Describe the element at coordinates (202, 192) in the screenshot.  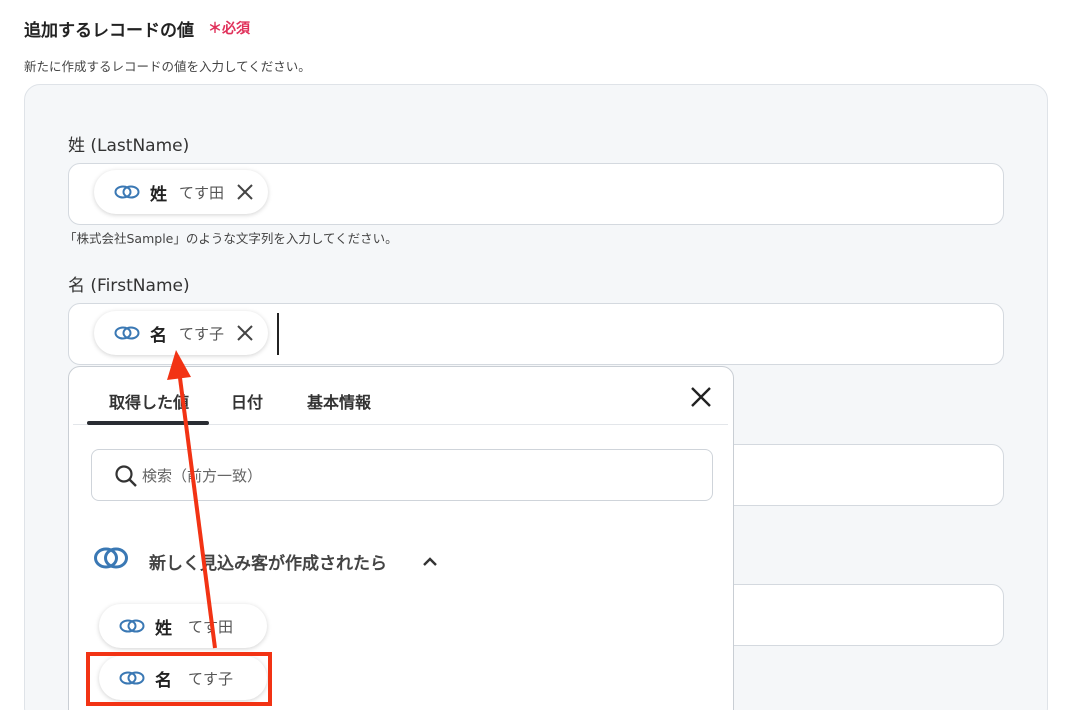
I see `chip-value: てす田` at that location.